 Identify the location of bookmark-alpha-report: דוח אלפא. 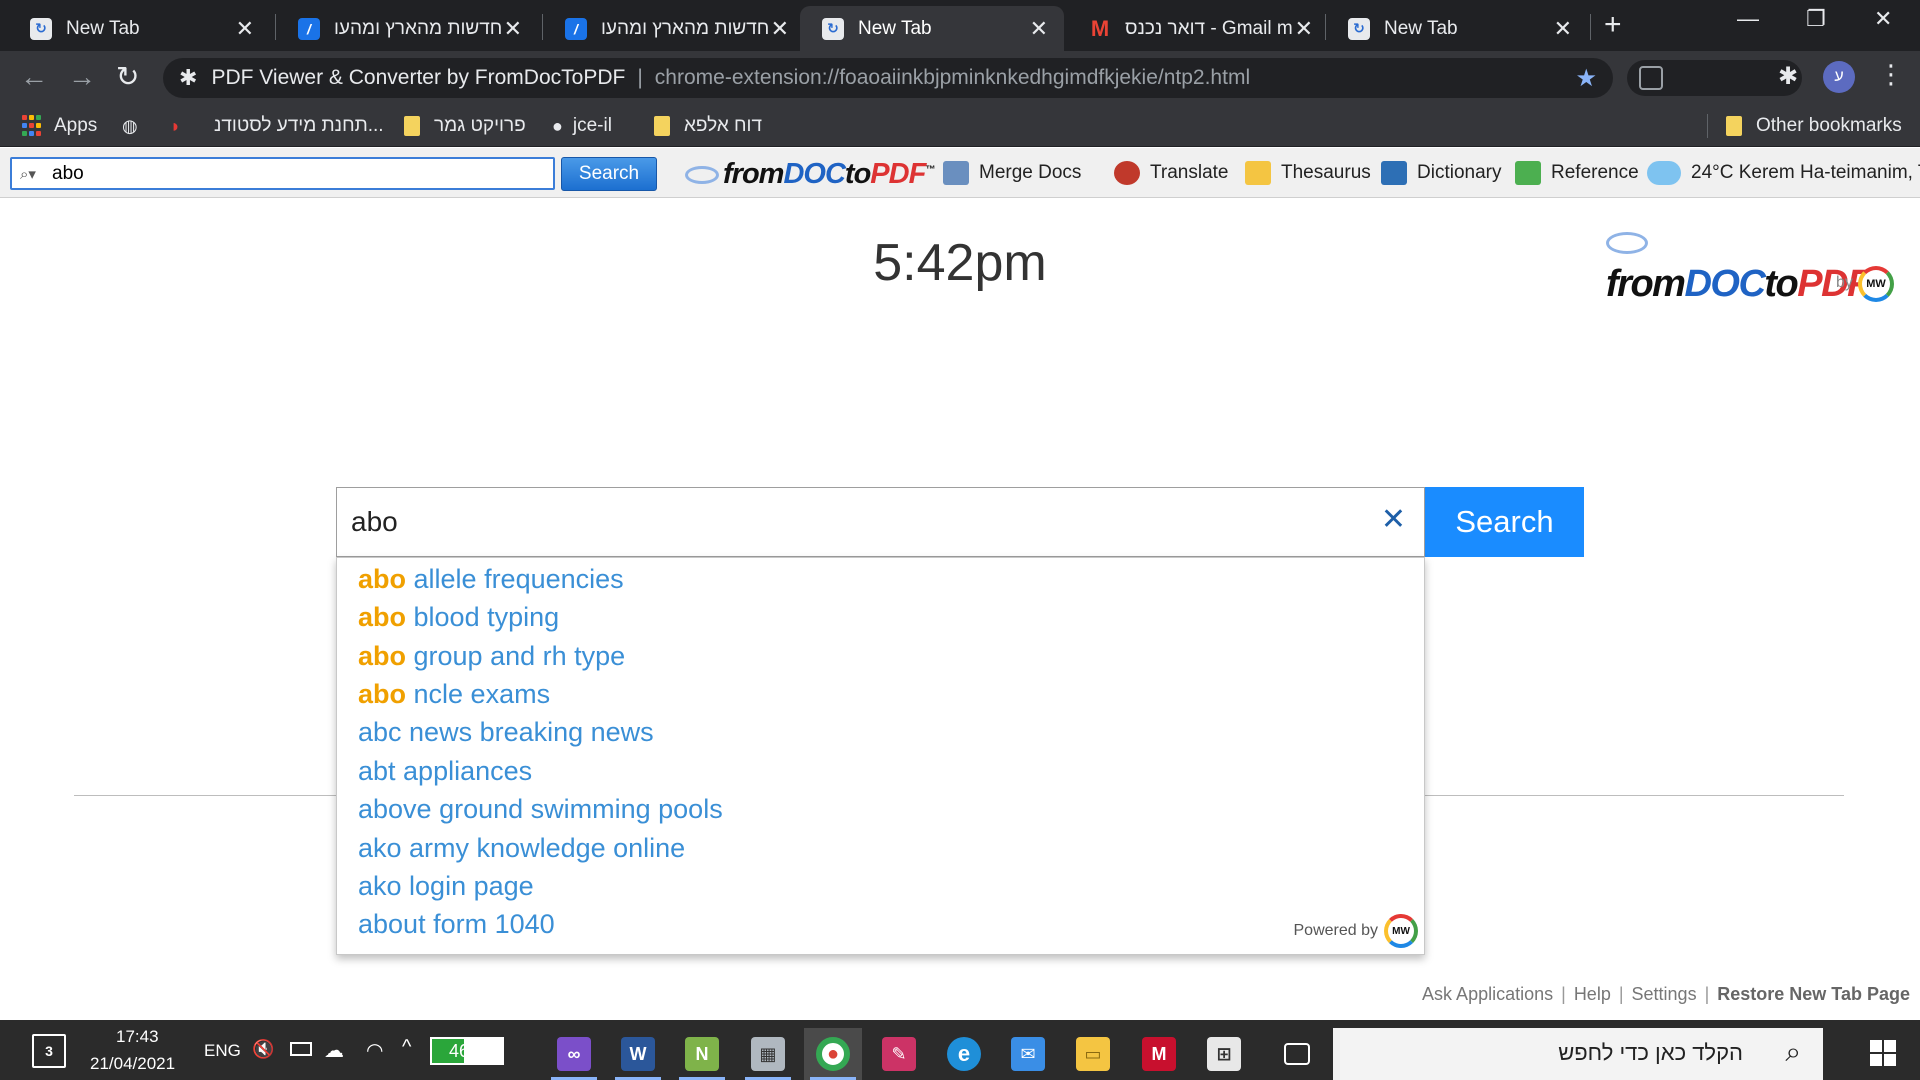
(708, 126).